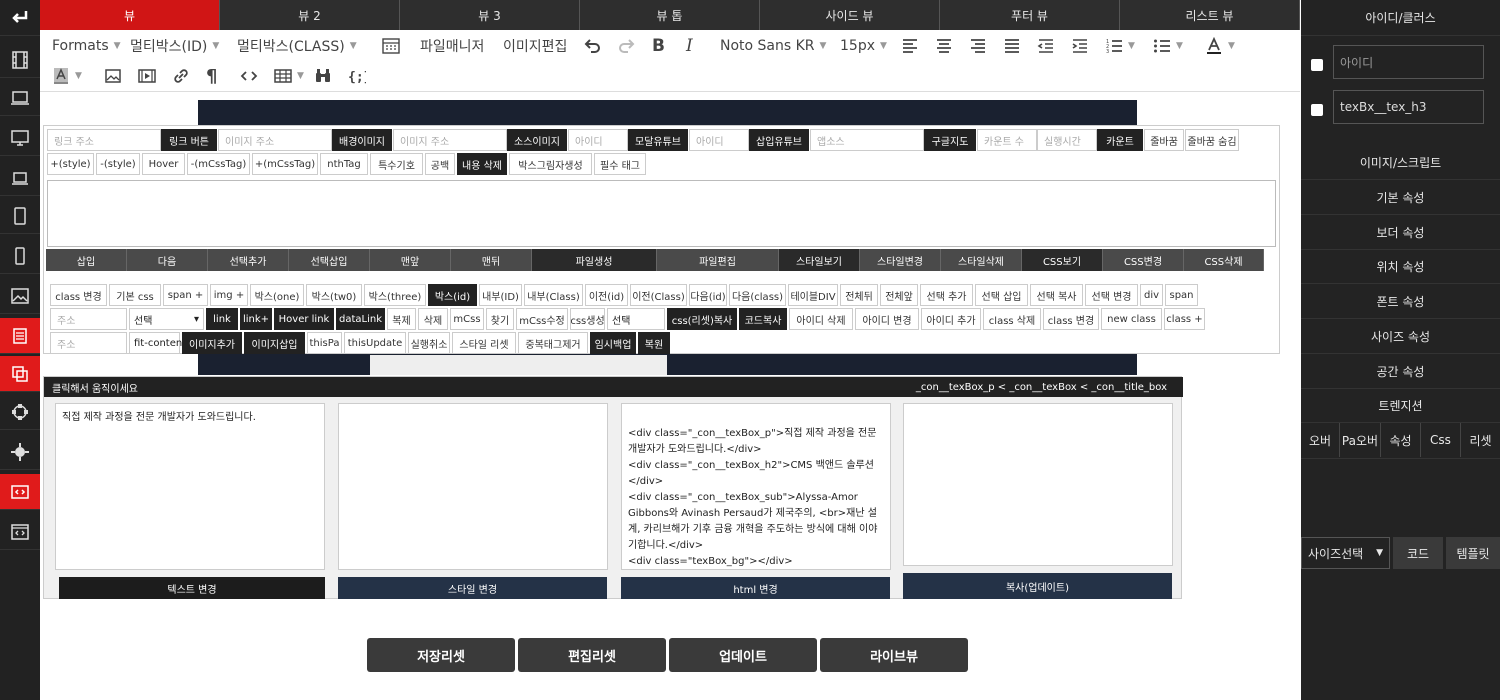  I want to click on source-code-icon, so click(391, 46).